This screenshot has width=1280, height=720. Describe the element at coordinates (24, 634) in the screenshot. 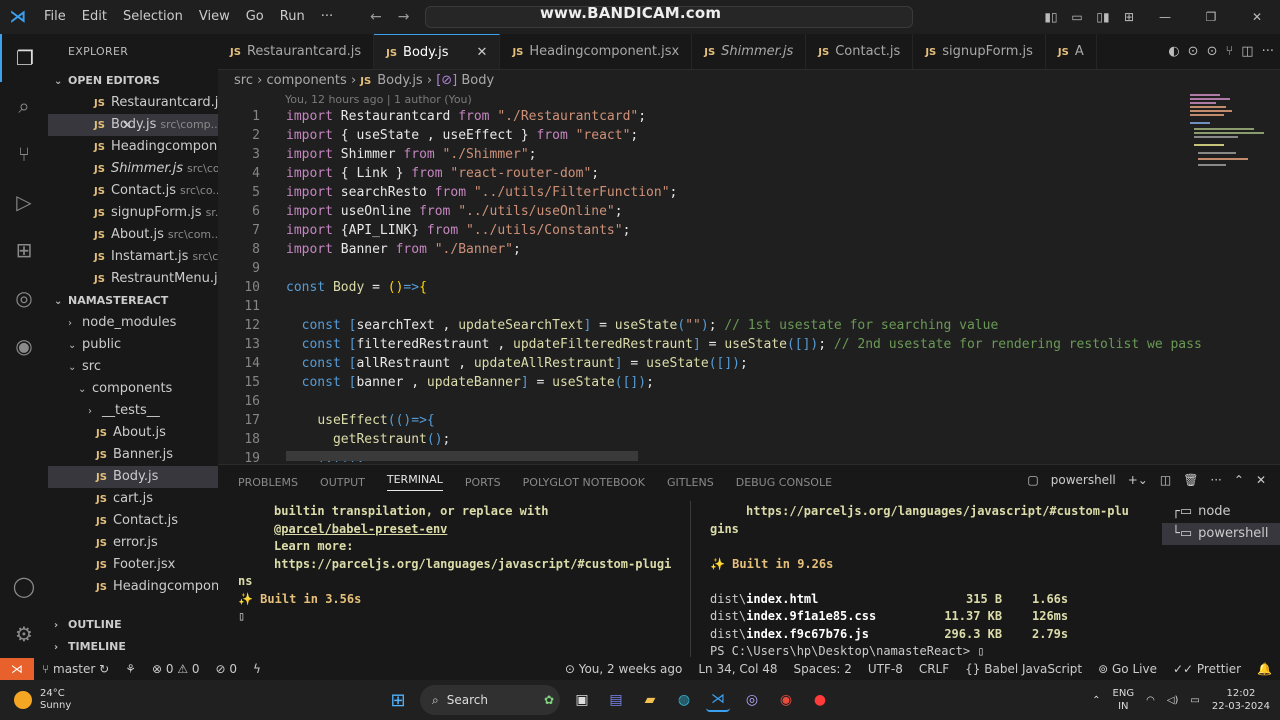

I see `settings-gear-icon: ⚙` at that location.